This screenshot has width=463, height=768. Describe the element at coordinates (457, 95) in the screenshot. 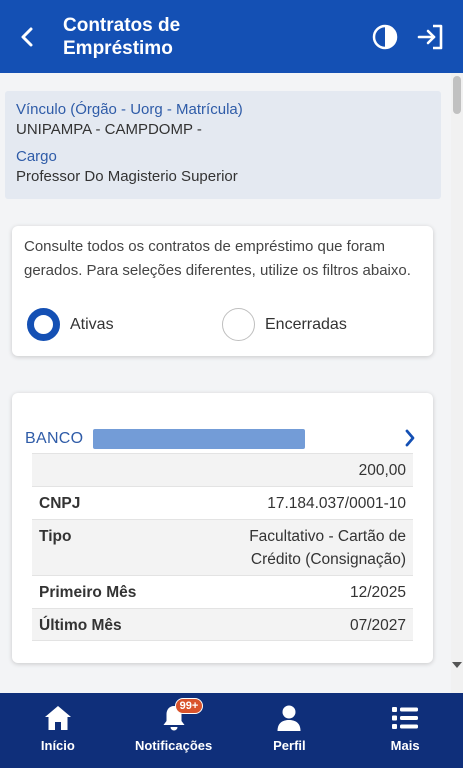

I see `scrollbar-thumb` at that location.